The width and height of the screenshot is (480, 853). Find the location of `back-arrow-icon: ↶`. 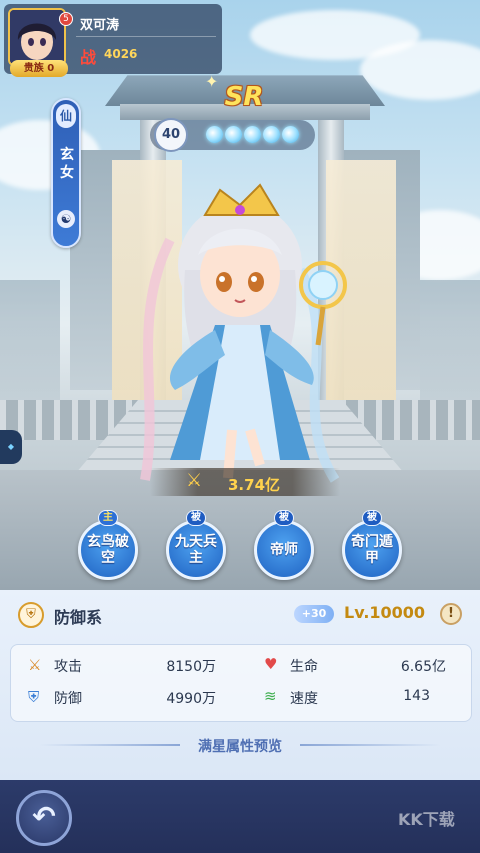

back-arrow-icon: ↶ is located at coordinates (44, 816).